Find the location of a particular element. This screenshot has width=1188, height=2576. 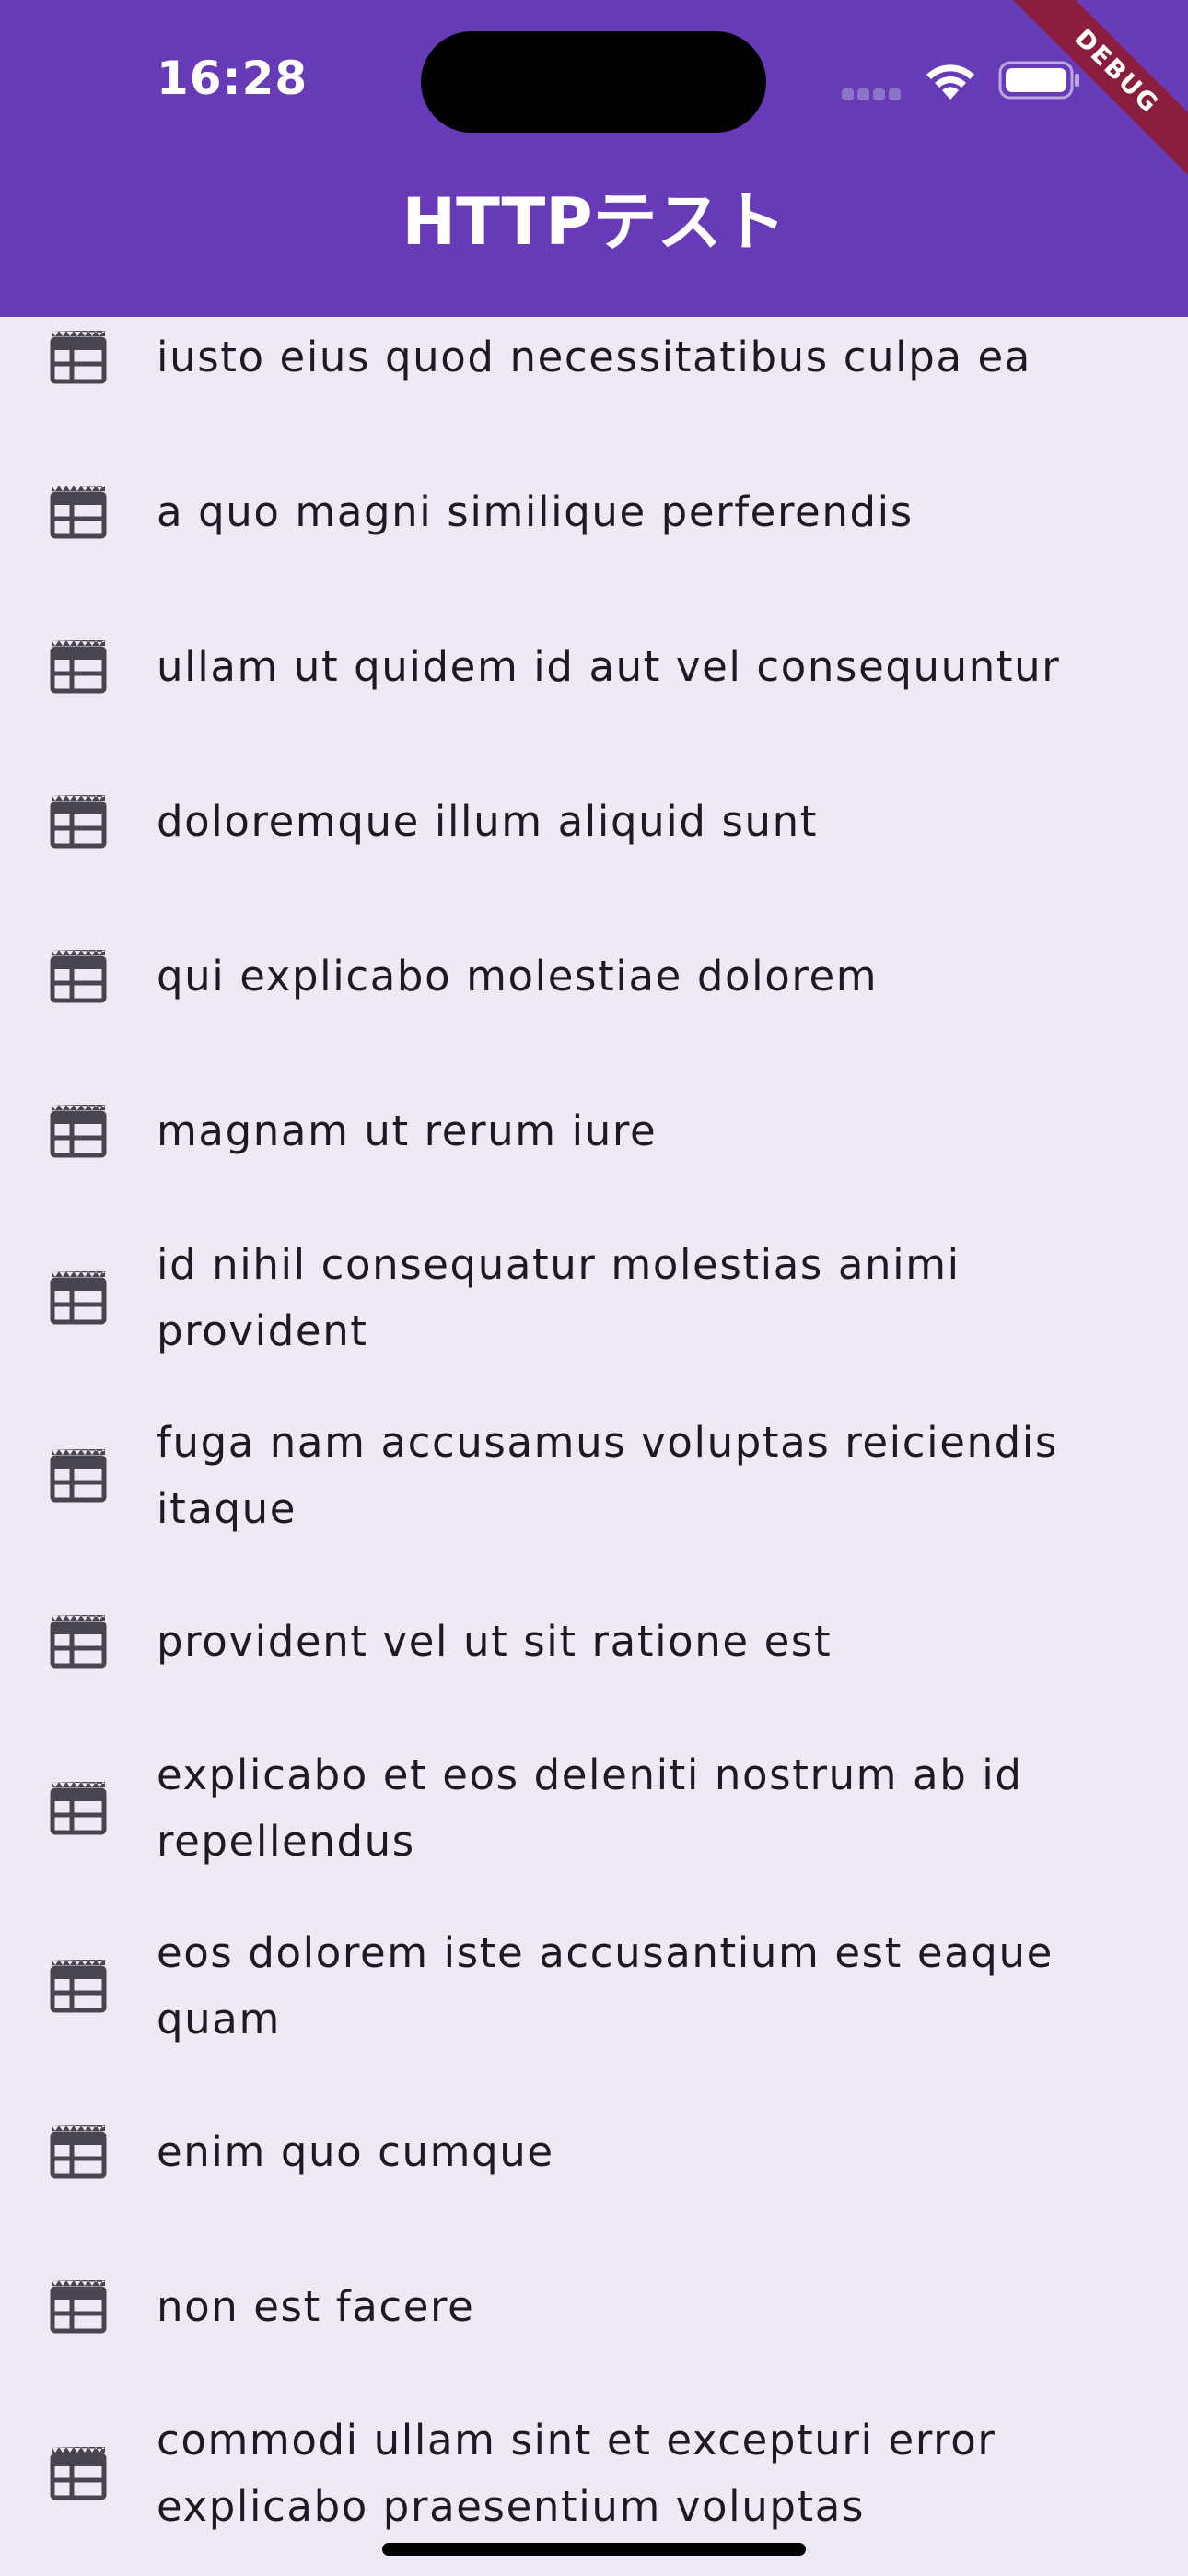

page-title: HTTPテスト is located at coordinates (594, 222).